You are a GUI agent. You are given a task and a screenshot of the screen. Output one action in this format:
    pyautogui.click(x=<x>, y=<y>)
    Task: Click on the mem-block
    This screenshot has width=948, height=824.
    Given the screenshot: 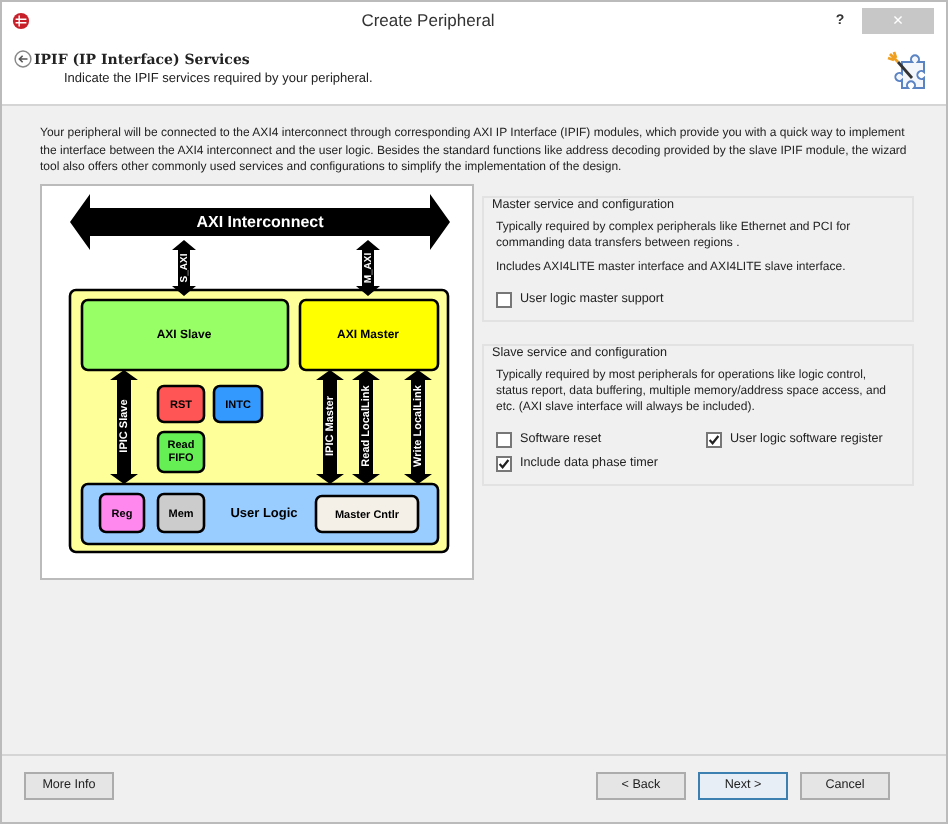 What is the action you would take?
    pyautogui.click(x=181, y=512)
    